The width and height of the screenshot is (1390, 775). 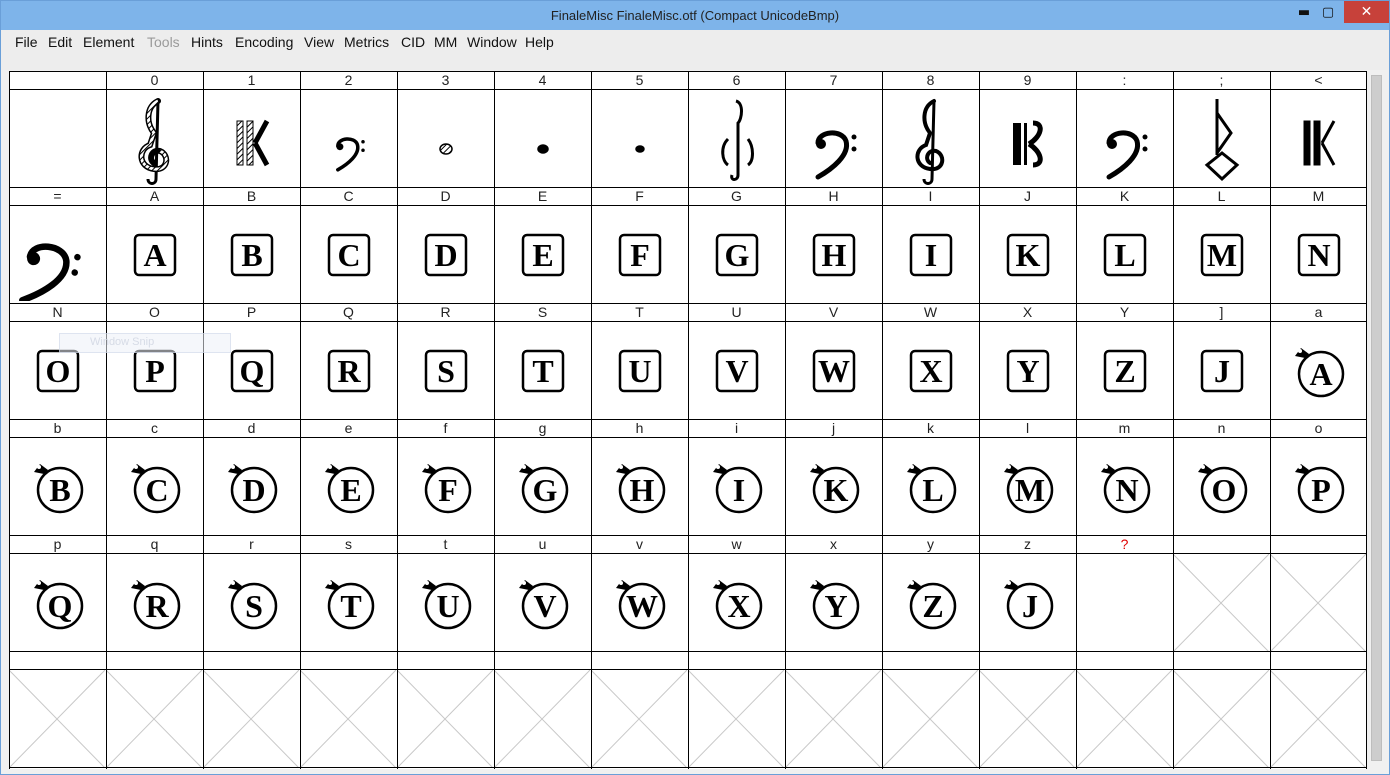 What do you see at coordinates (26, 42) in the screenshot?
I see `menu-file: File` at bounding box center [26, 42].